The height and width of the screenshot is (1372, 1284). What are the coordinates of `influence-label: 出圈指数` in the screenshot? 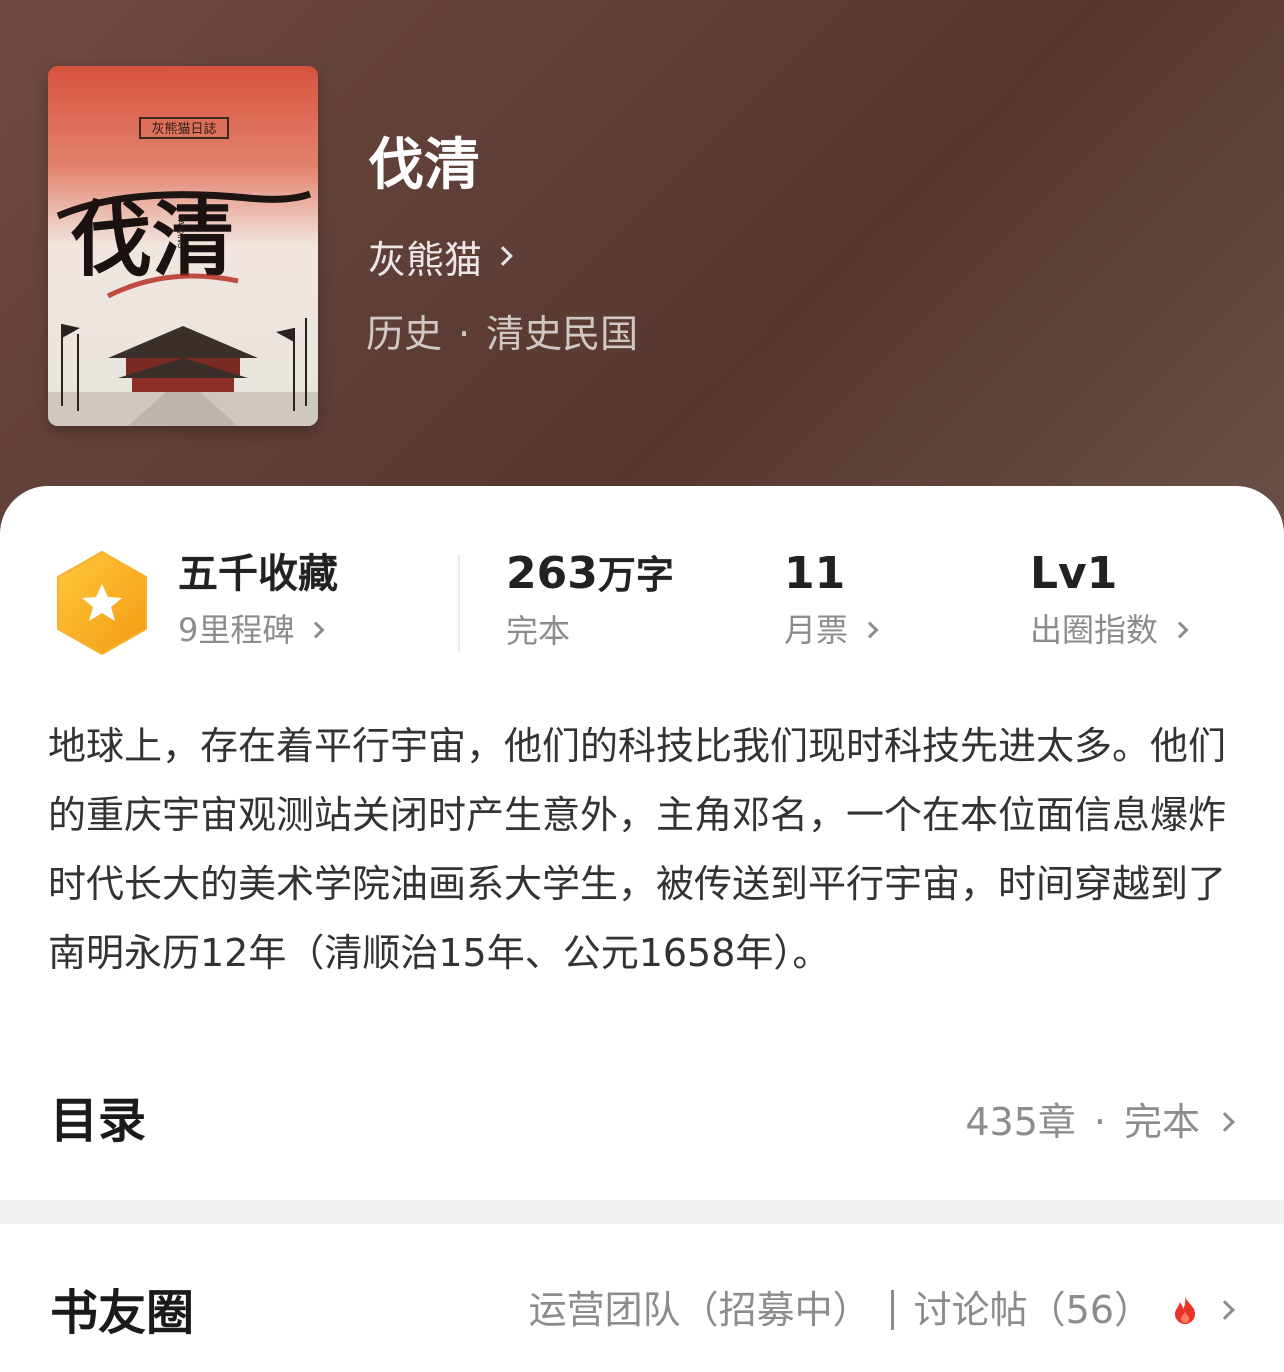 It's located at (1094, 630).